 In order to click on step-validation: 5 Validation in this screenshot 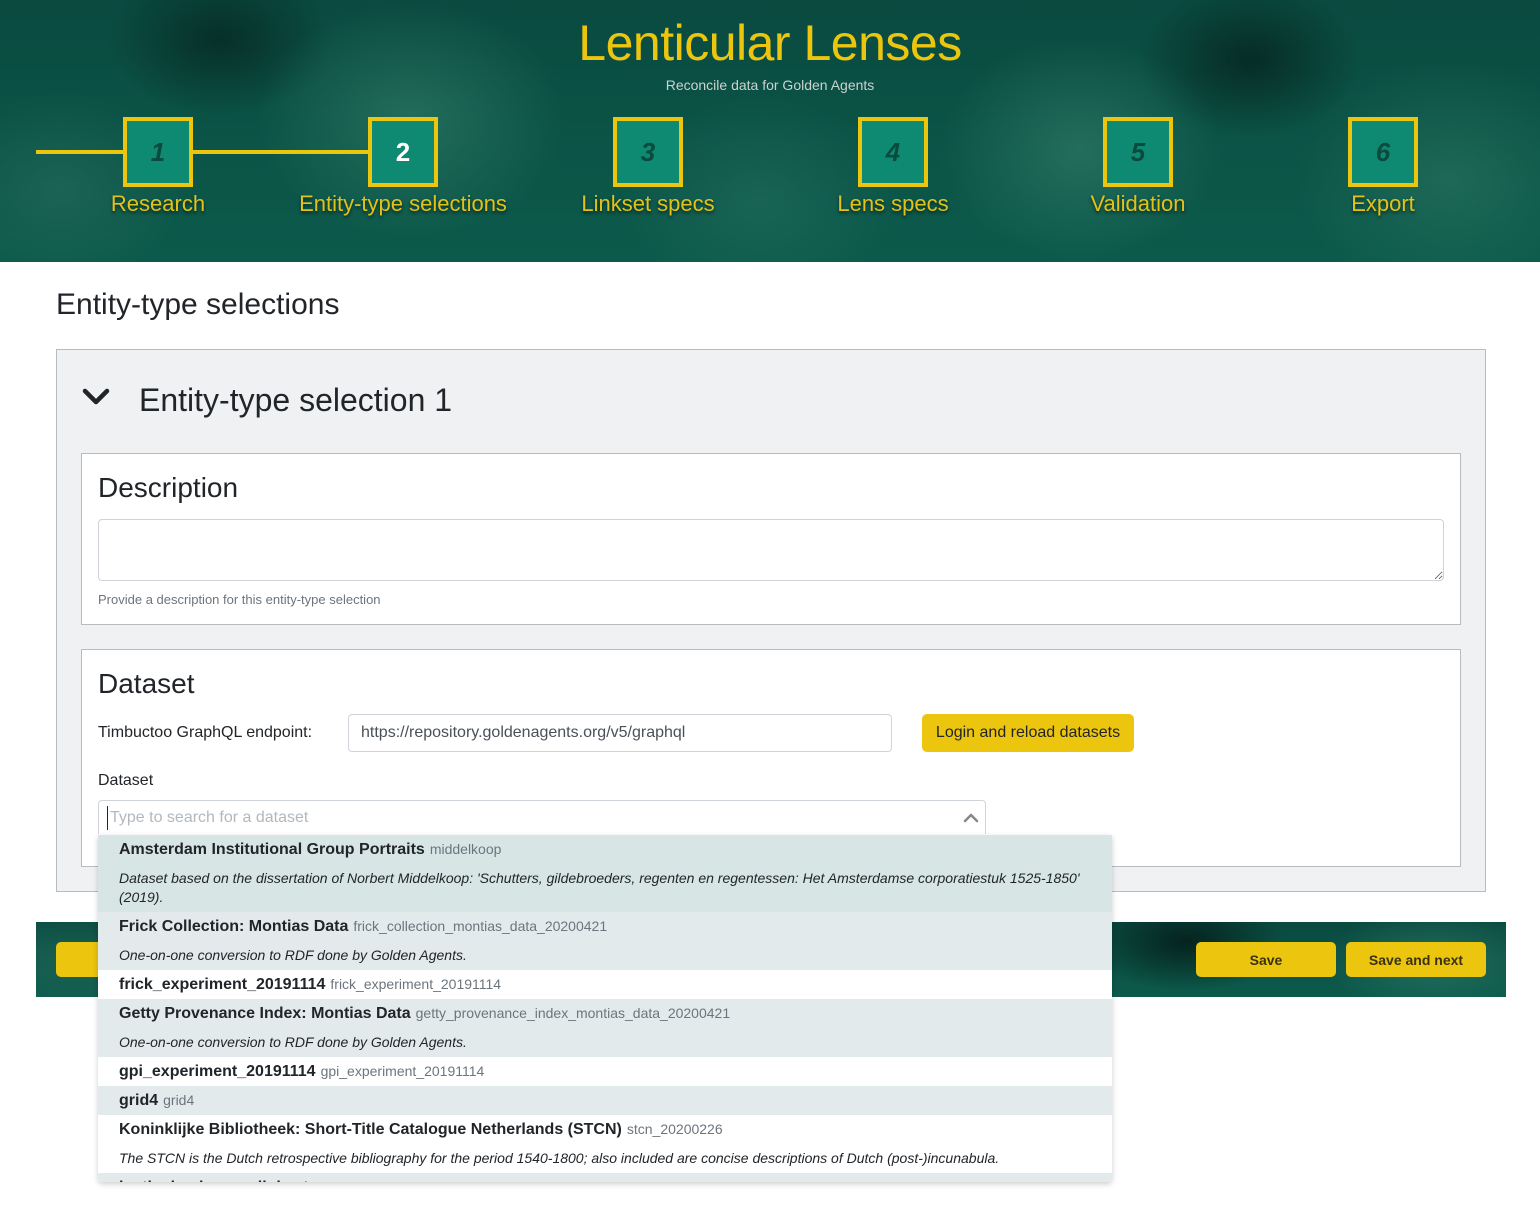, I will do `click(1138, 167)`.